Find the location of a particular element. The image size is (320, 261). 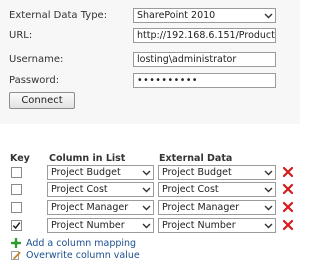

external-data-select: Project Budget is located at coordinates (217, 172).